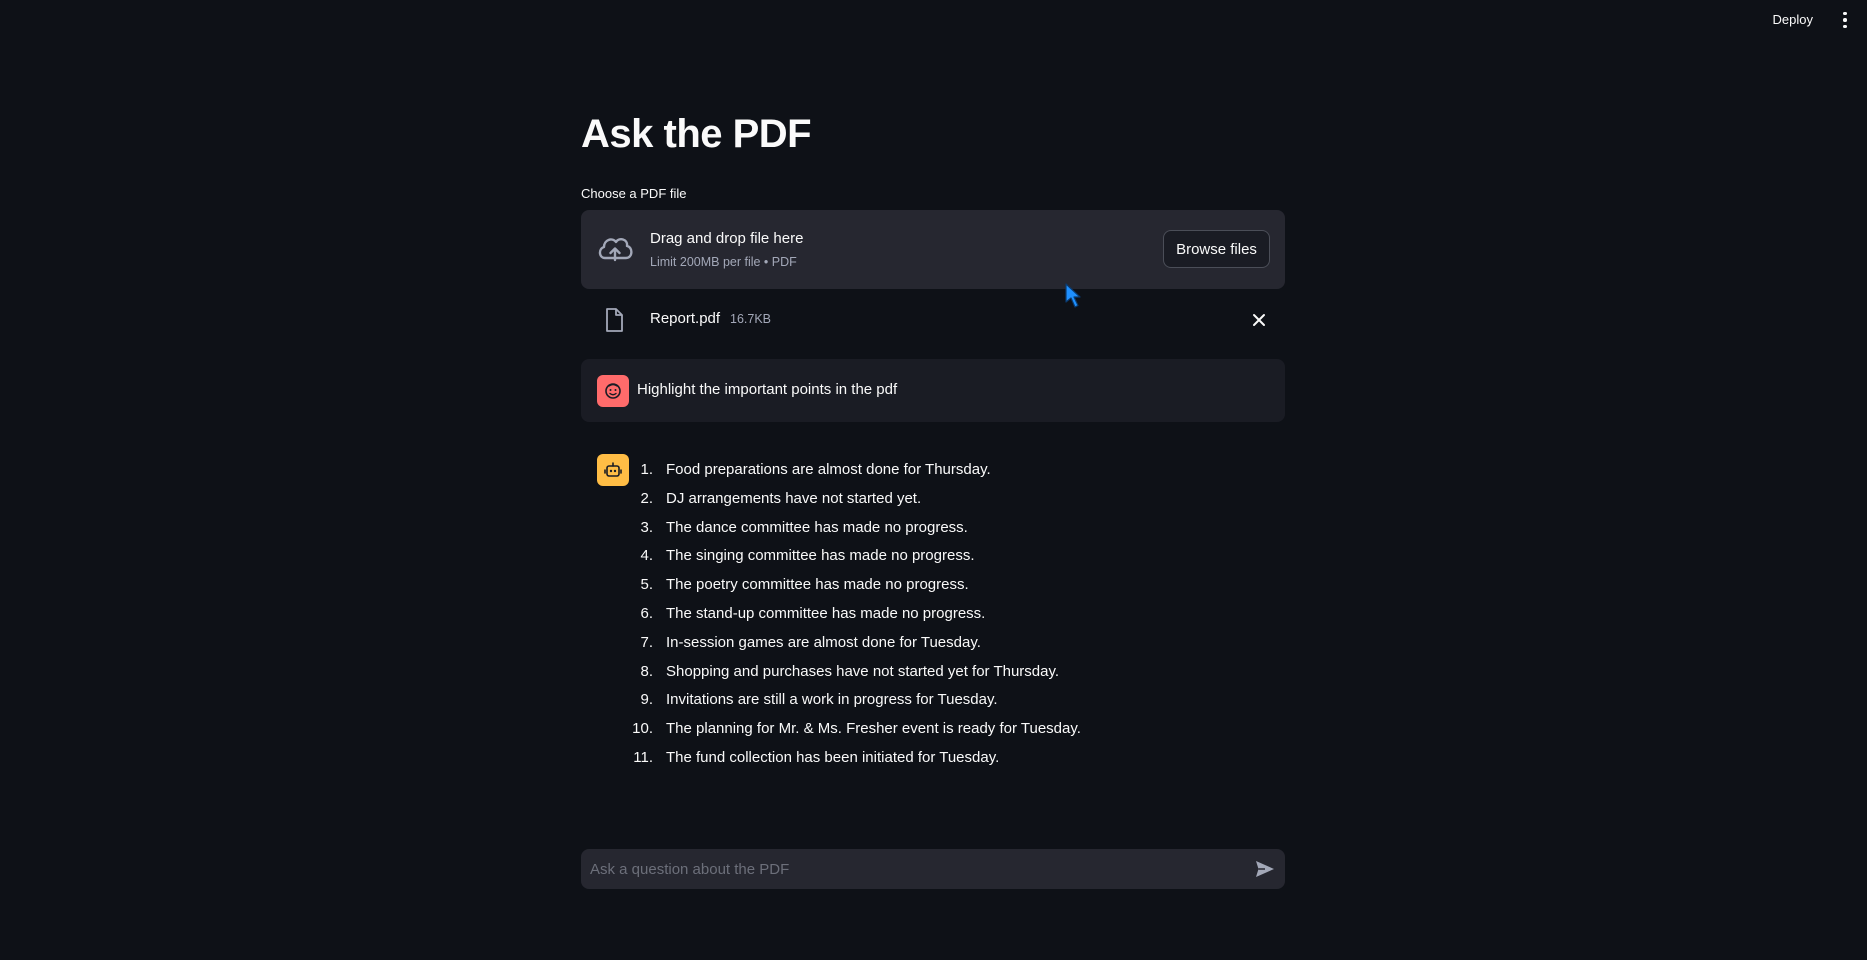  I want to click on close-icon, so click(1259, 320).